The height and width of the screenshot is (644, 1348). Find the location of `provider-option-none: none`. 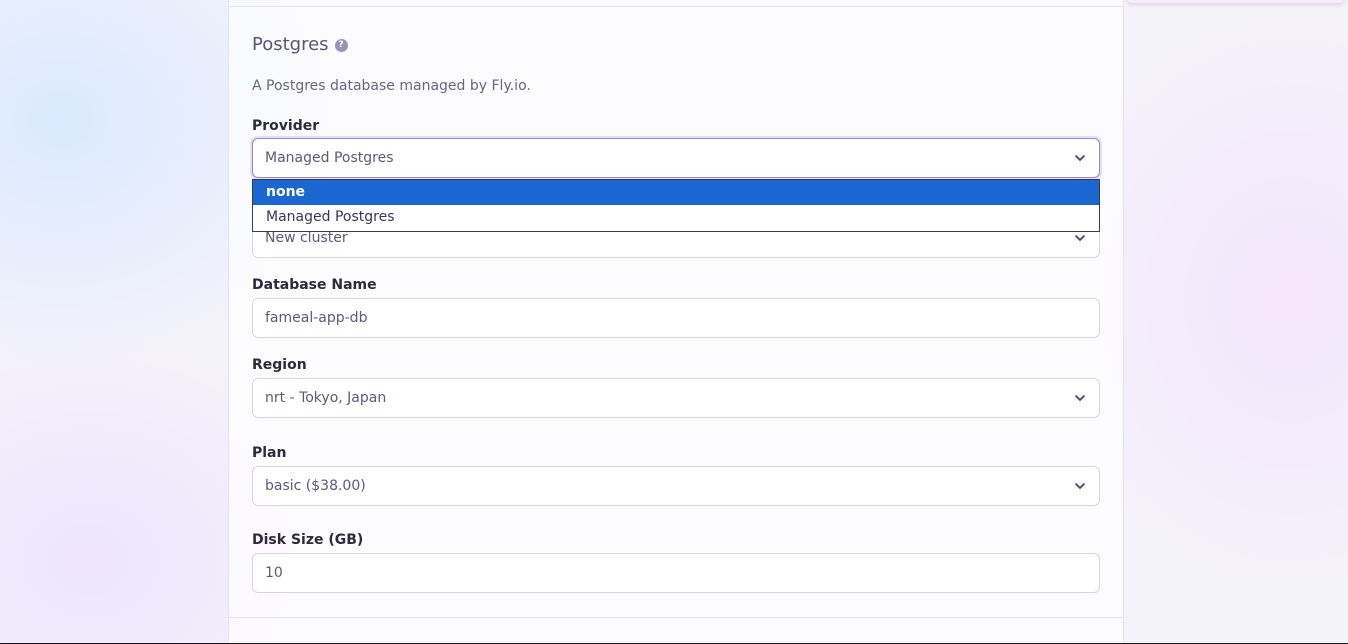

provider-option-none: none is located at coordinates (676, 192).